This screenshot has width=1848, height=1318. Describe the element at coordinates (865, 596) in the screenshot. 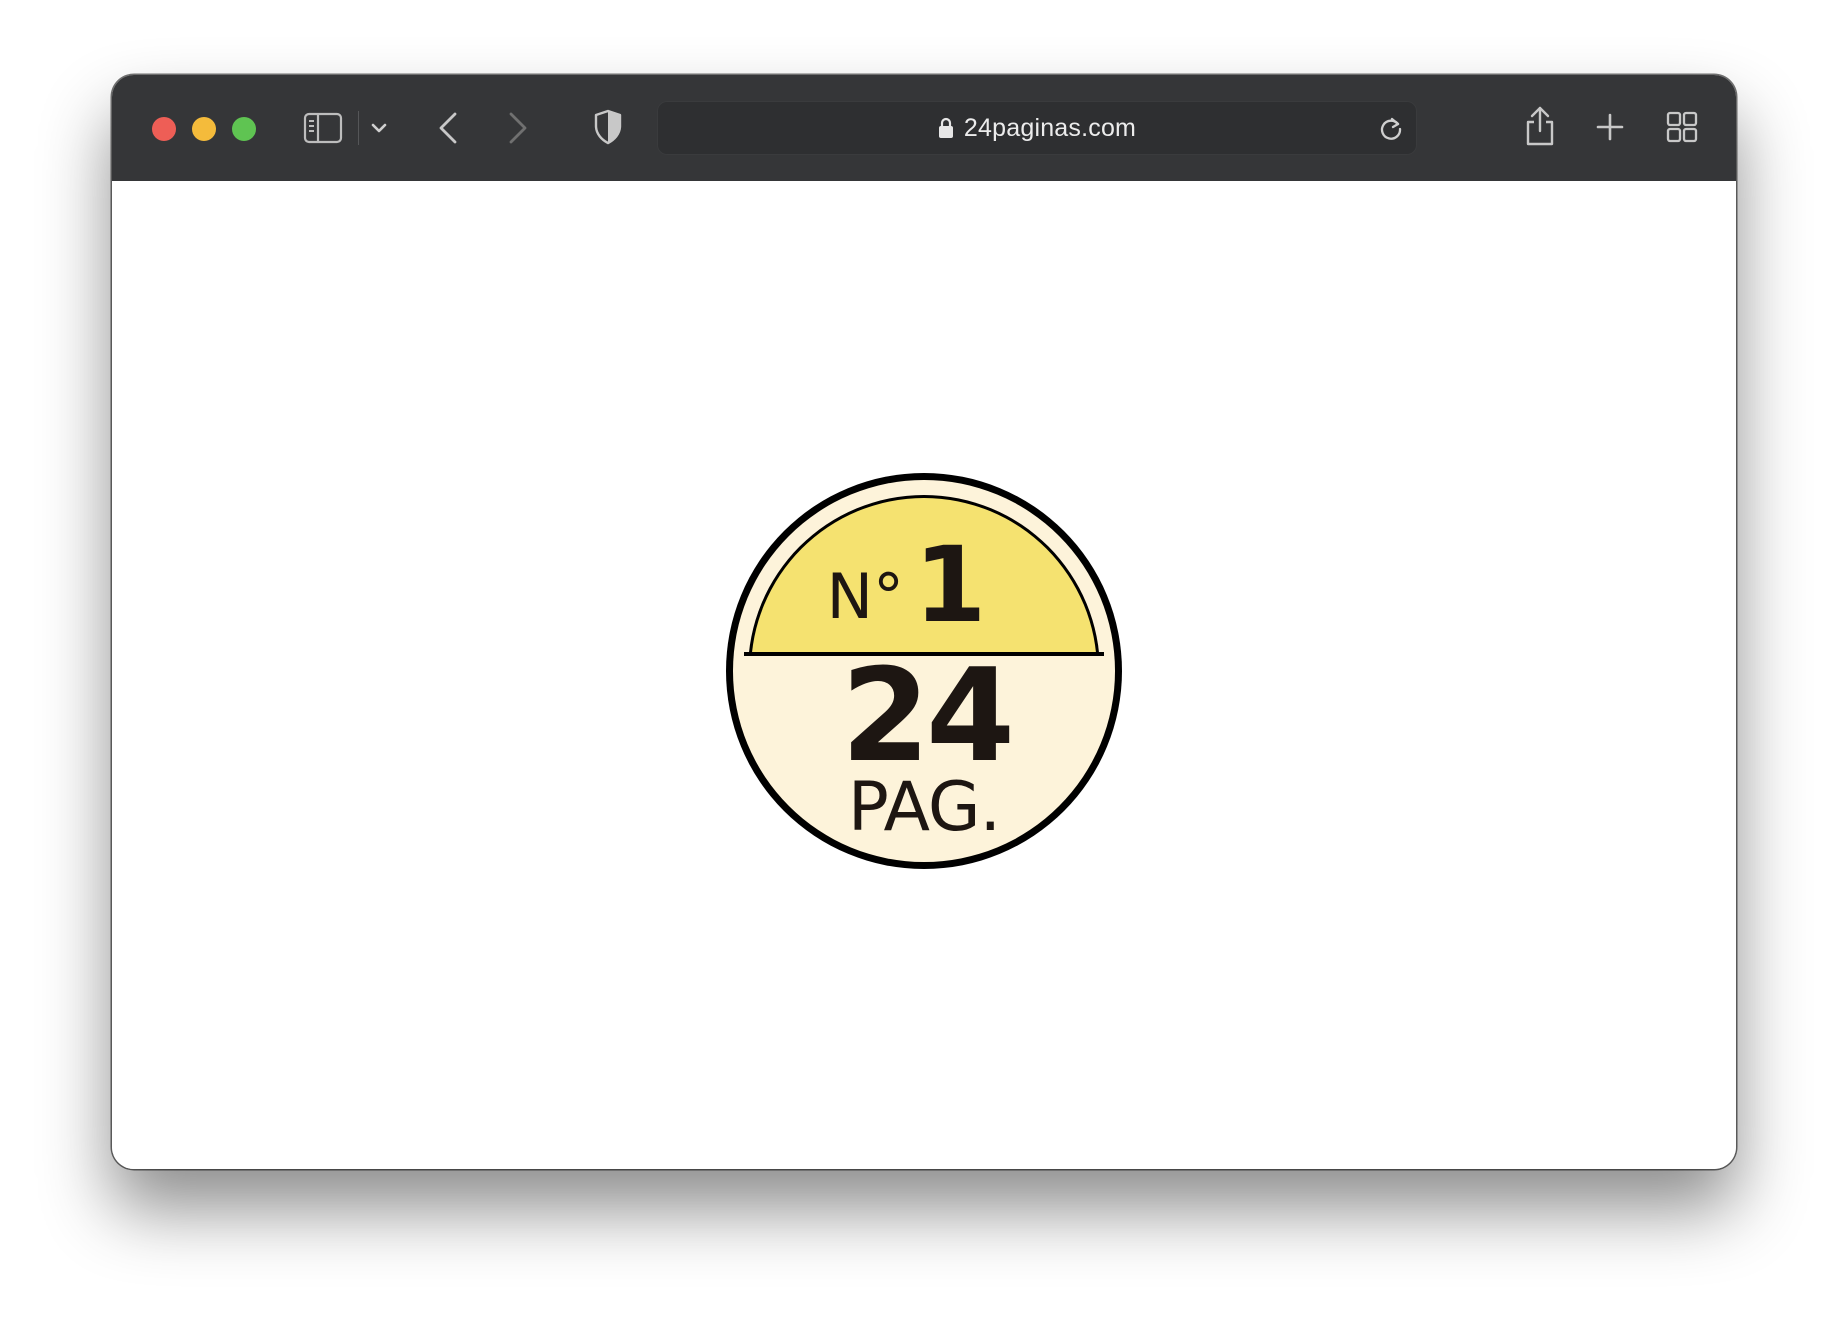

I see `logo-number-prefix: N°` at that location.